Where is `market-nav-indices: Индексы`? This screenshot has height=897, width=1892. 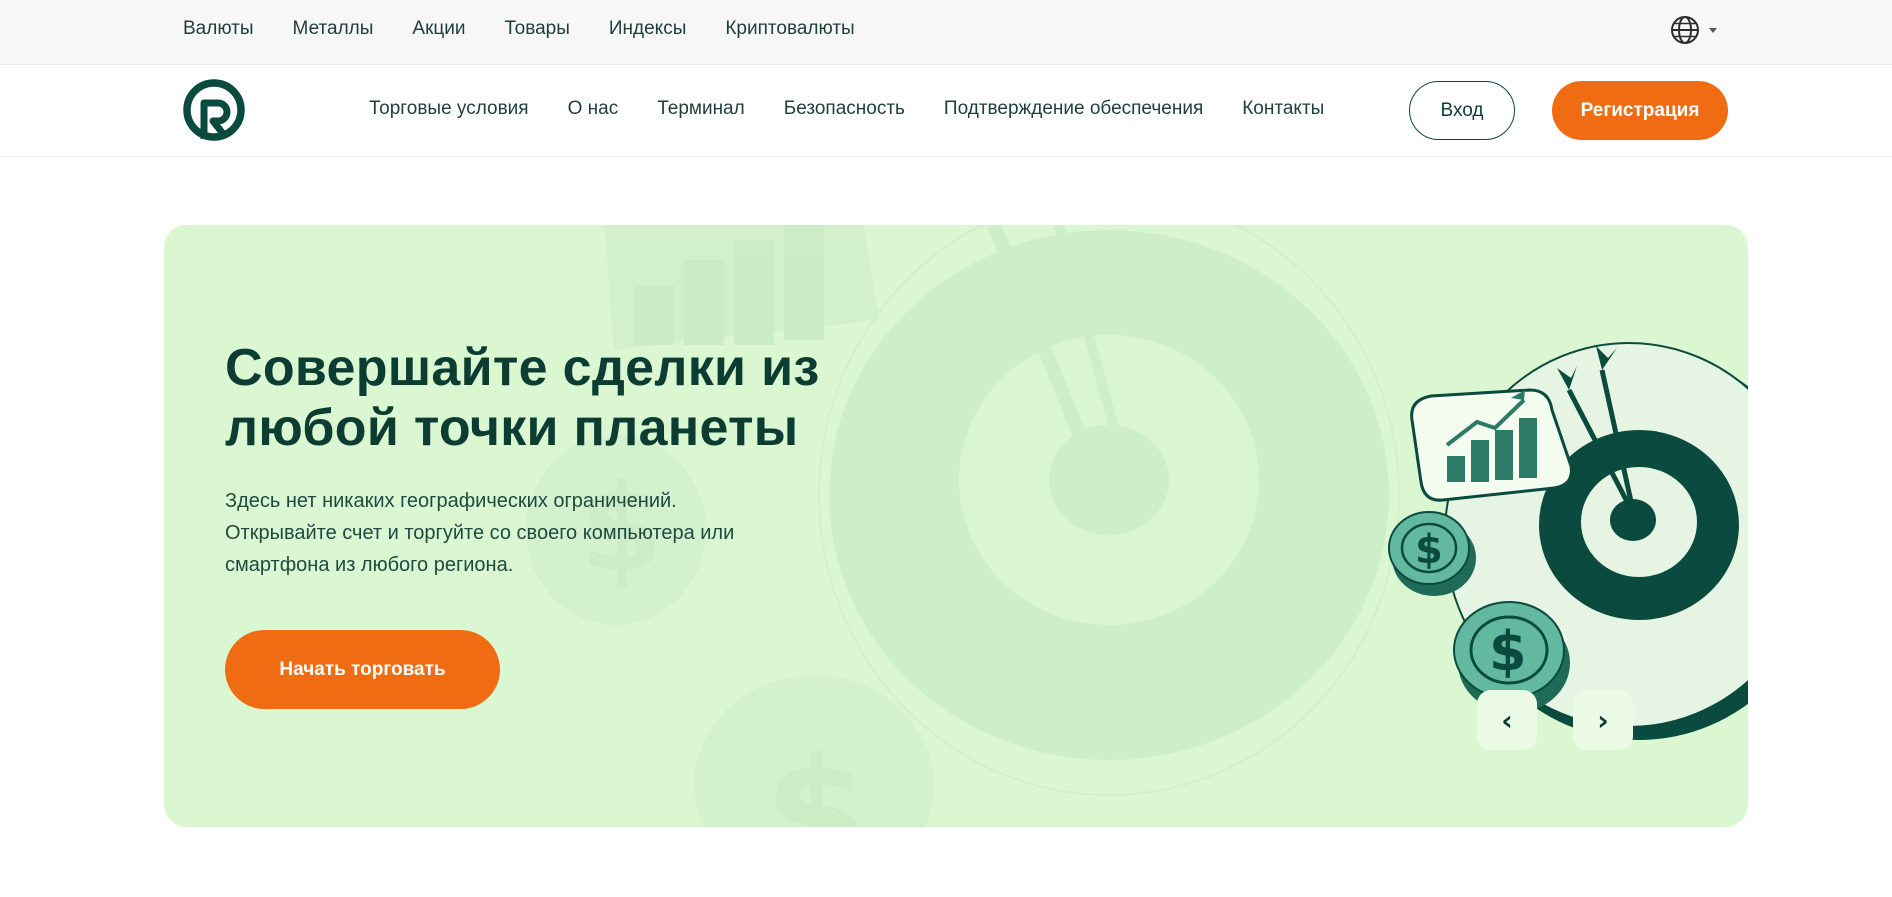 market-nav-indices: Индексы is located at coordinates (647, 29).